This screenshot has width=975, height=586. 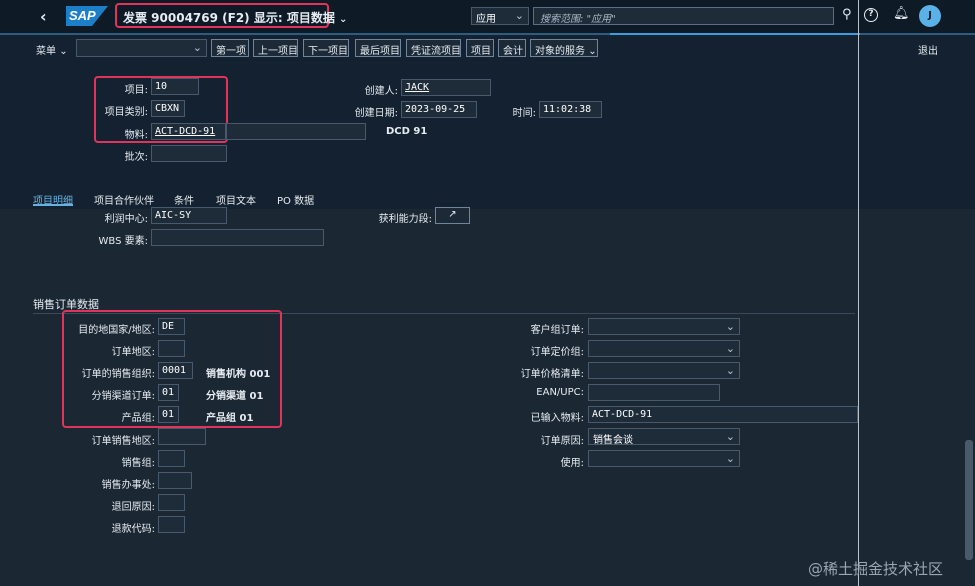 What do you see at coordinates (564, 48) in the screenshot?
I see `object-services-button: 对象的服务 ⌄` at bounding box center [564, 48].